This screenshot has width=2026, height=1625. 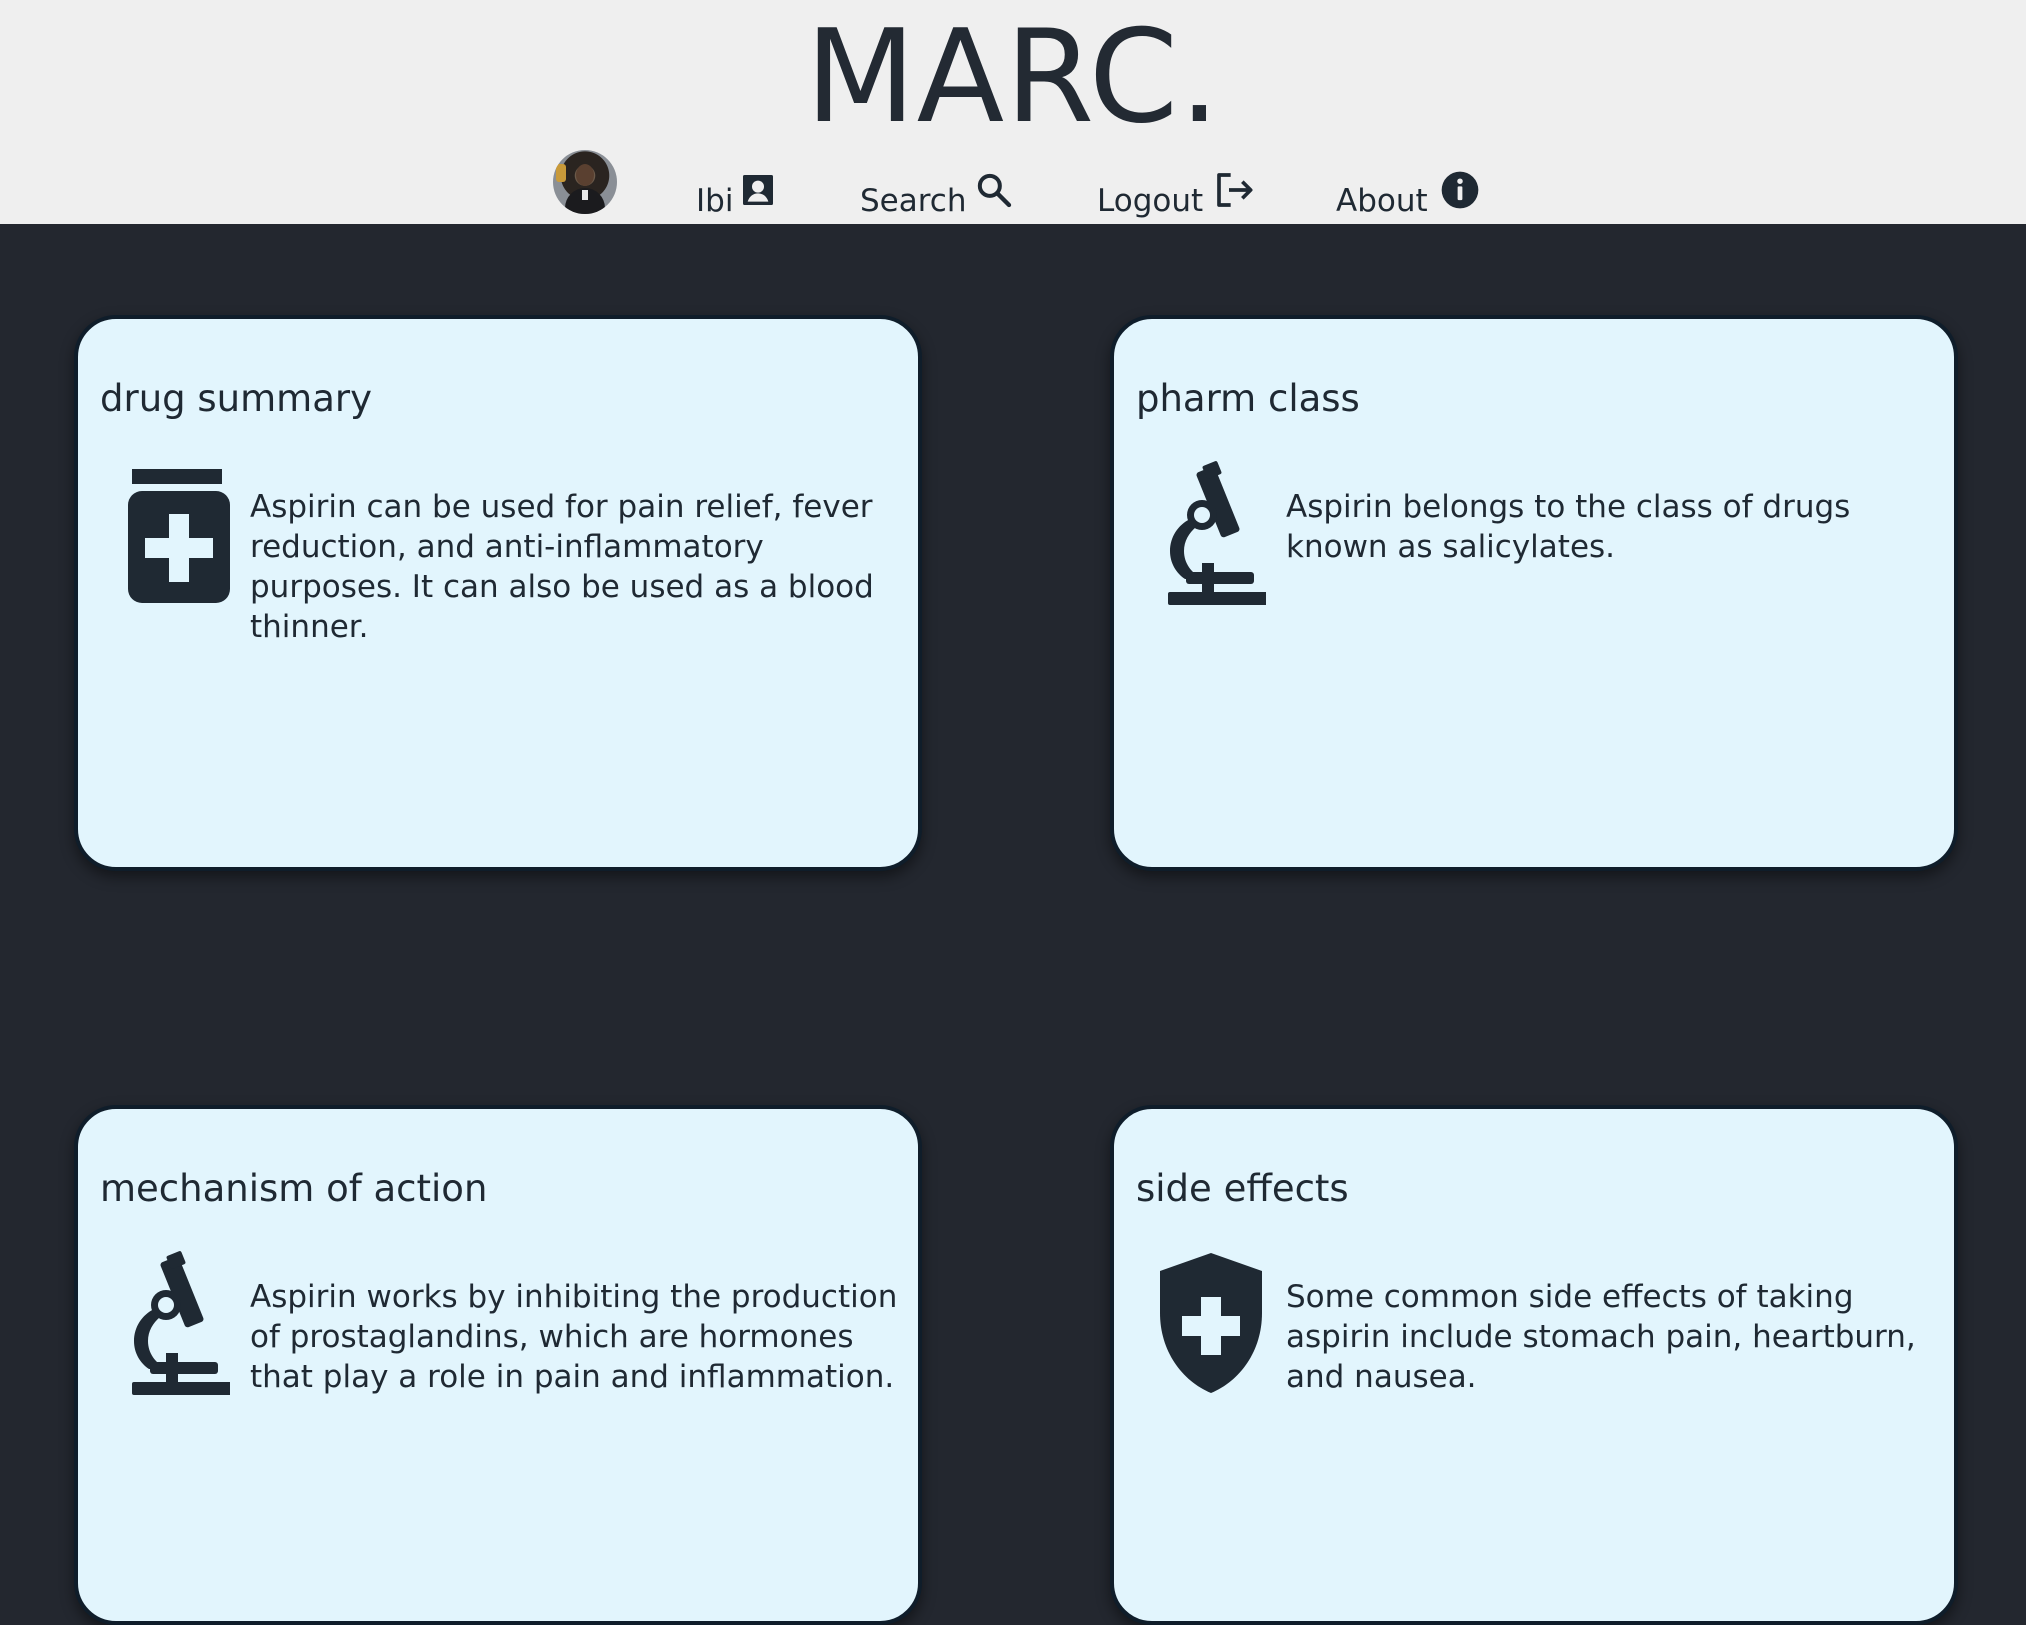 I want to click on info-icon, so click(x=1460, y=190).